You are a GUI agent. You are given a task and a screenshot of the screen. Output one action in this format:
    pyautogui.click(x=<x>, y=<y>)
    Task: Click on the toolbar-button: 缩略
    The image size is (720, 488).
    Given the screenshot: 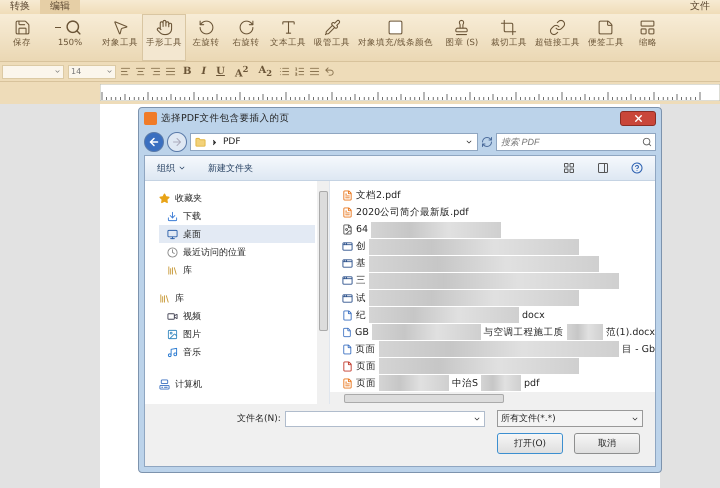 What is the action you would take?
    pyautogui.click(x=648, y=37)
    